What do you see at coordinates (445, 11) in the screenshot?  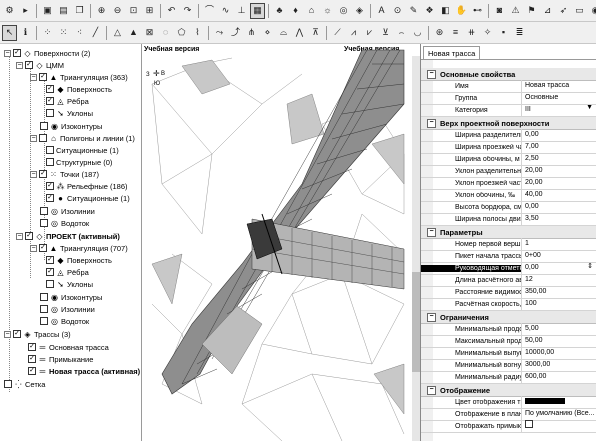 I see `fill-icon: ◧` at bounding box center [445, 11].